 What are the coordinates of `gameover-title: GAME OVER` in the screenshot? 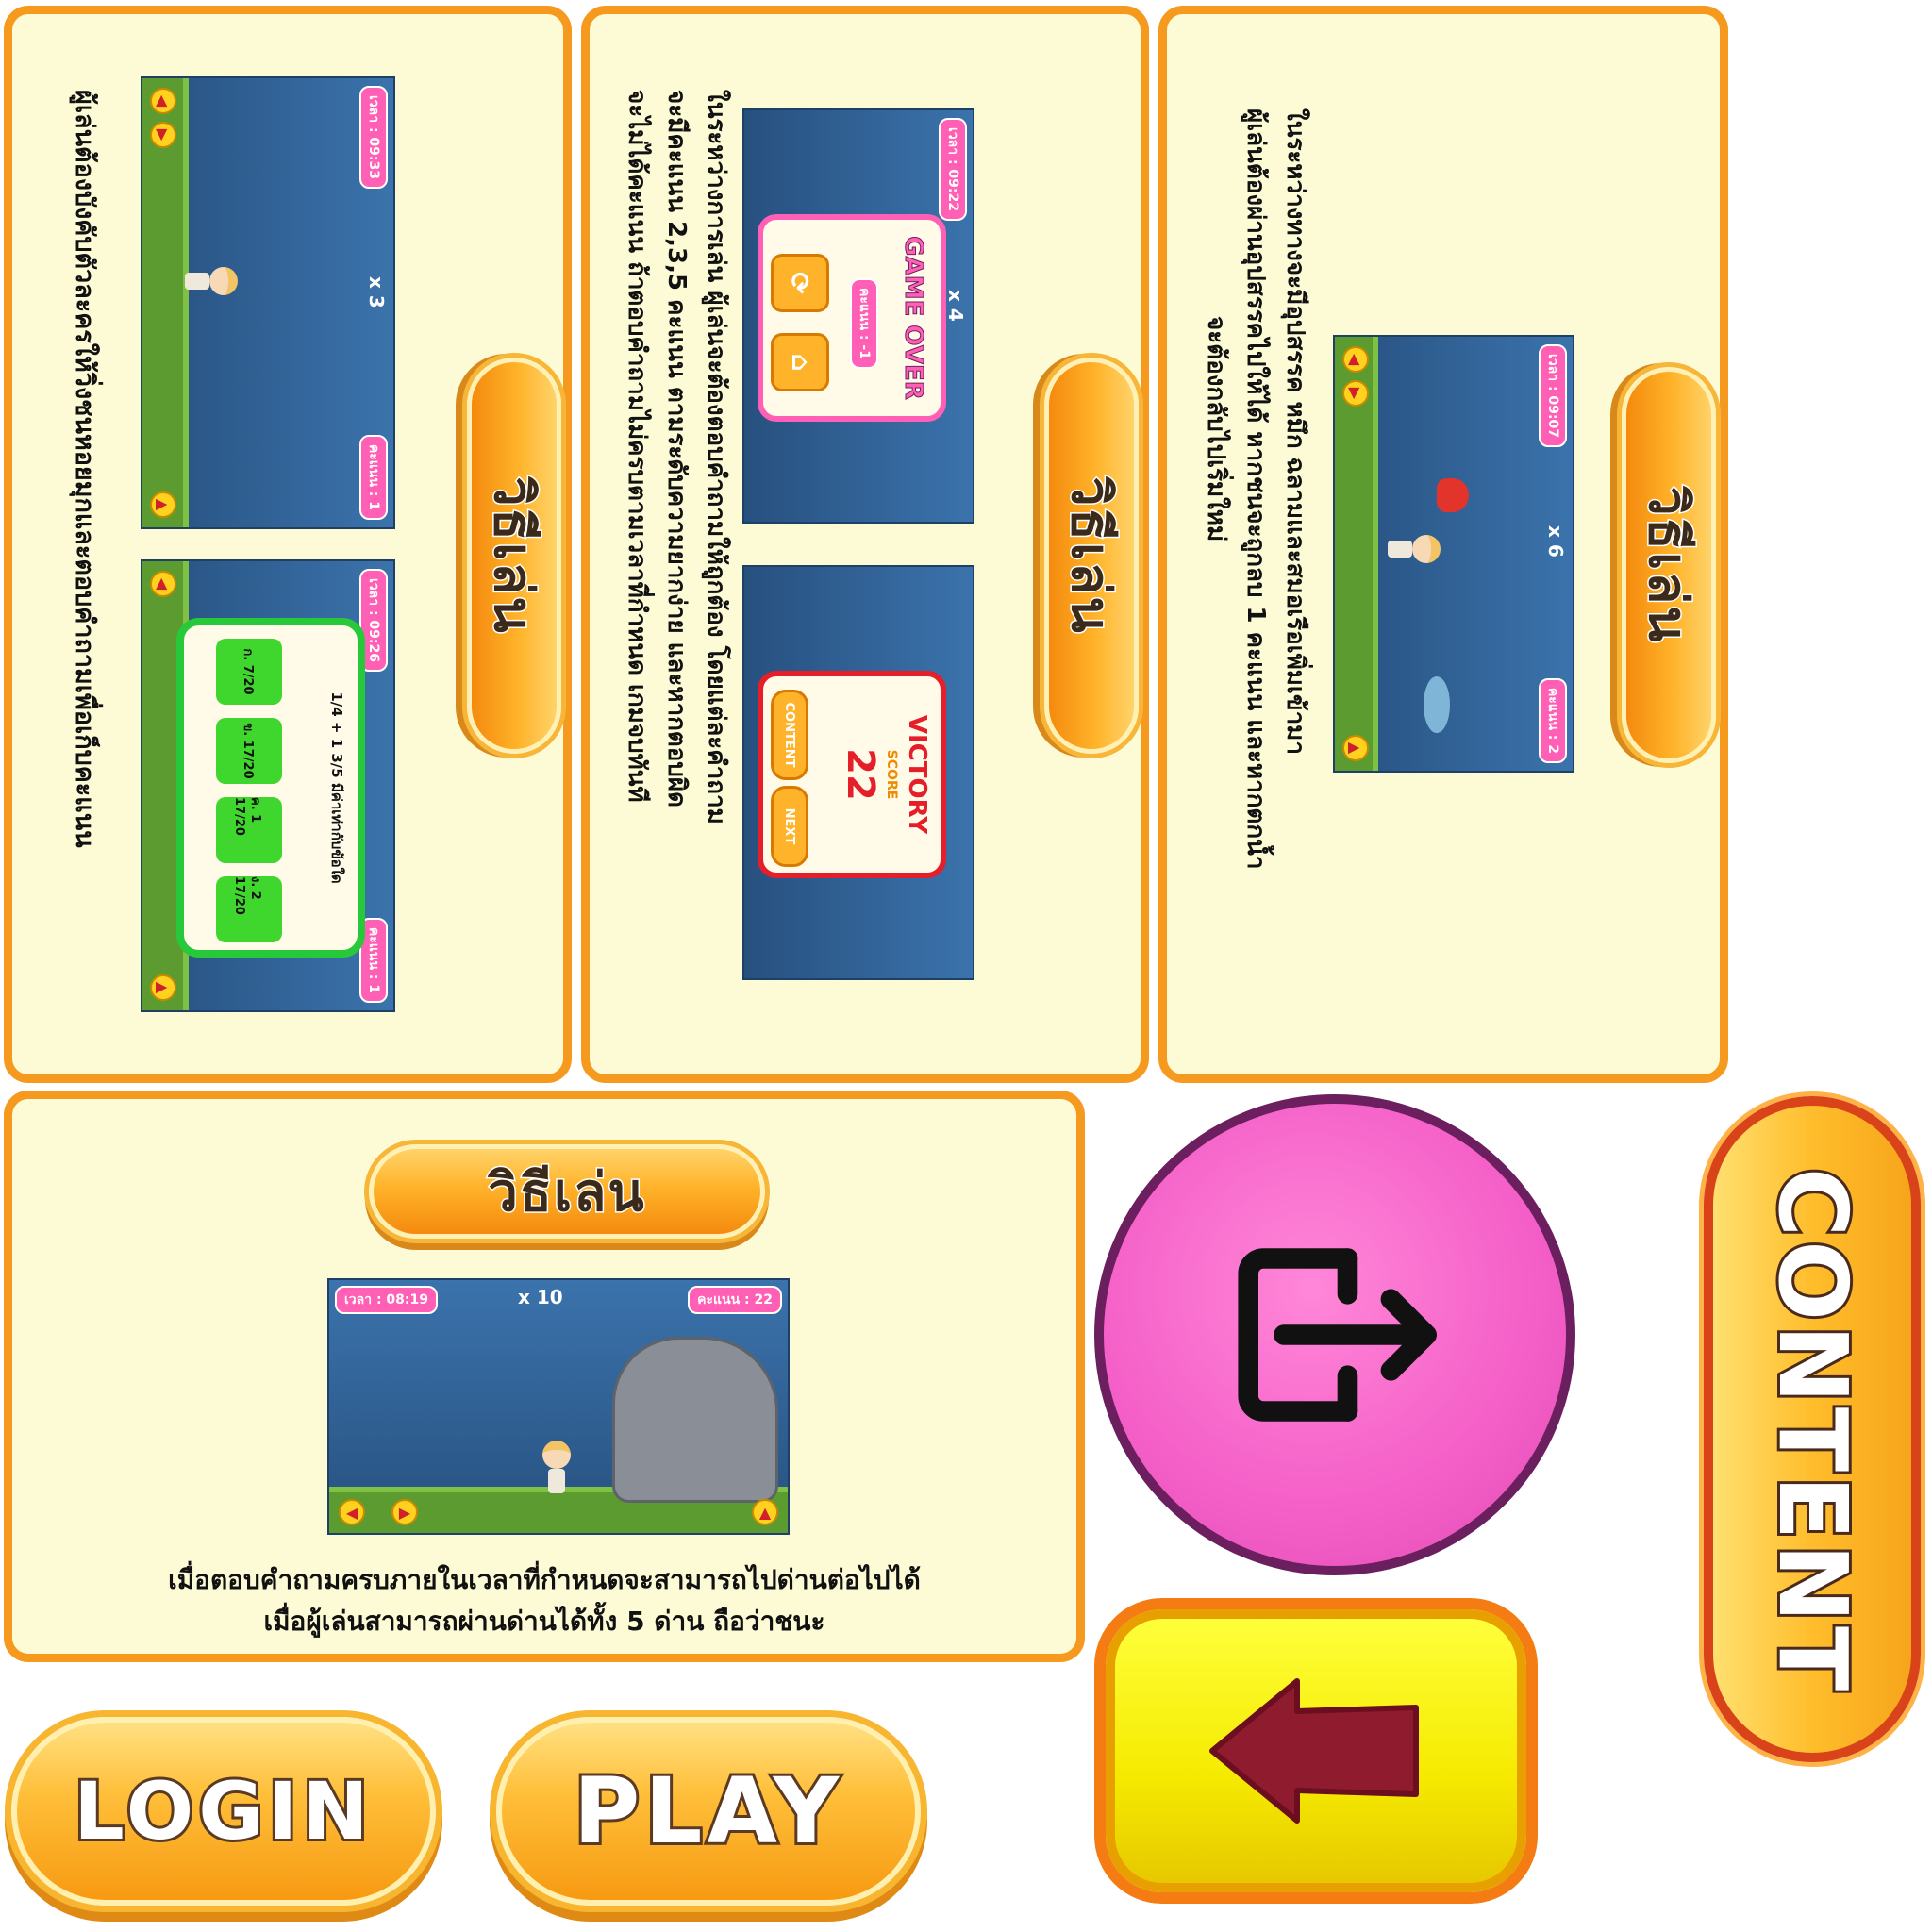 It's located at (914, 318).